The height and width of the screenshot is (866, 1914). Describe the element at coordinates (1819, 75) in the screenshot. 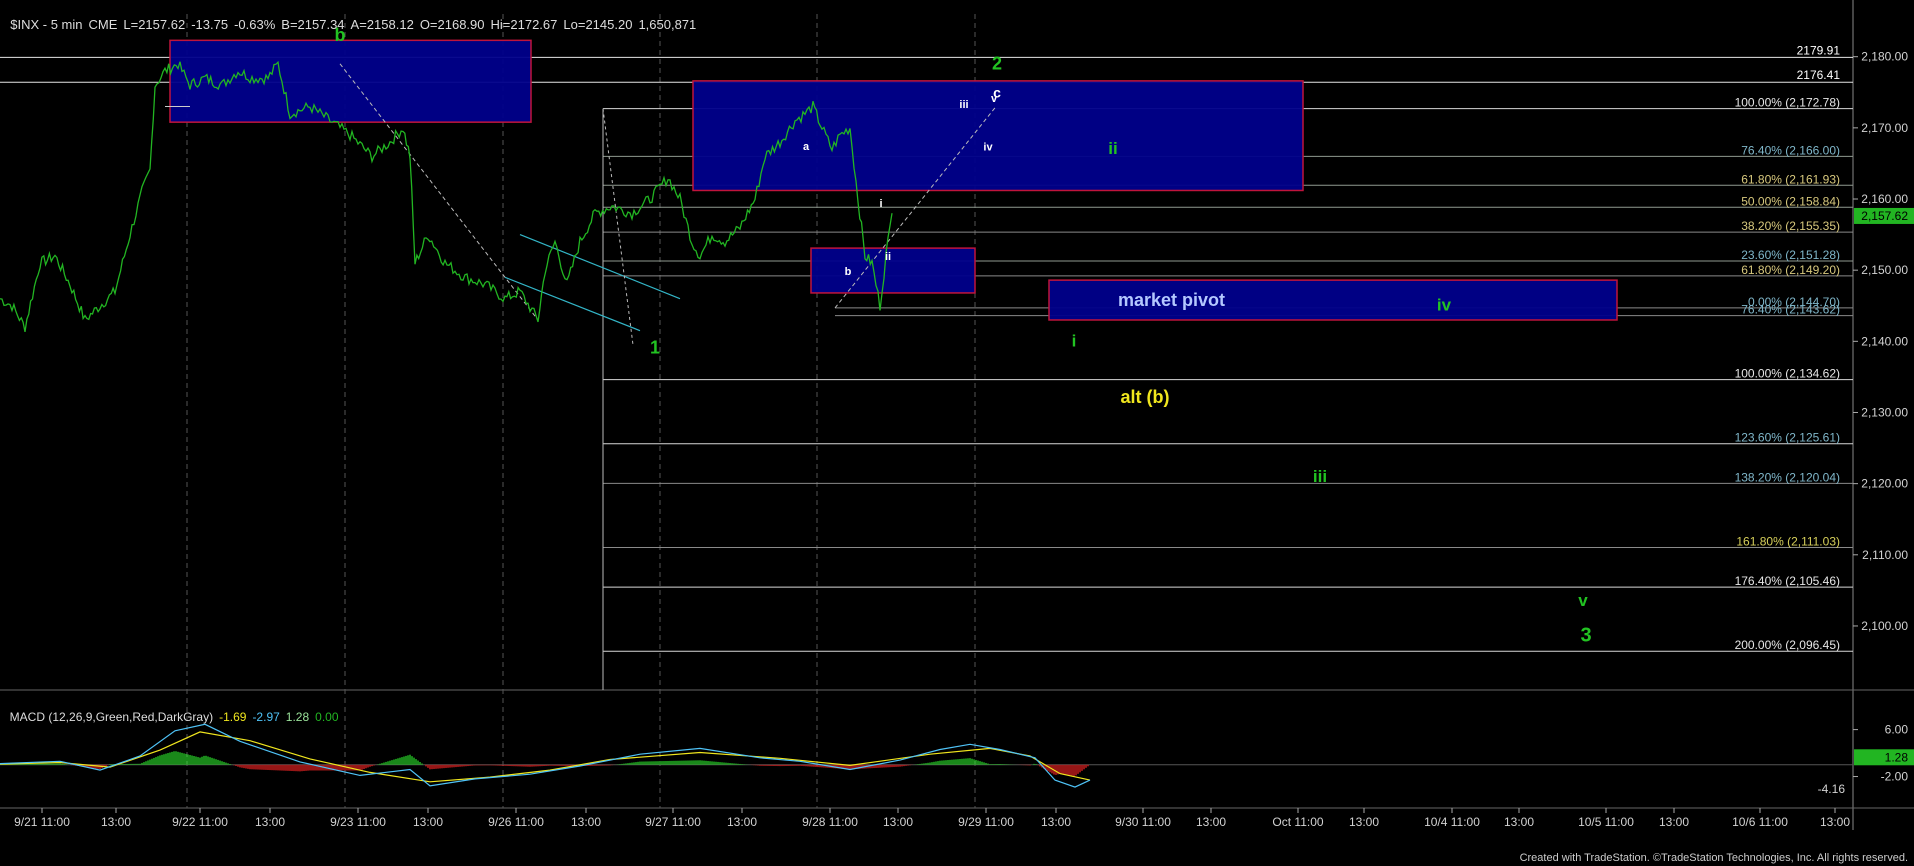

I see `resistance-label: 2176.41` at that location.